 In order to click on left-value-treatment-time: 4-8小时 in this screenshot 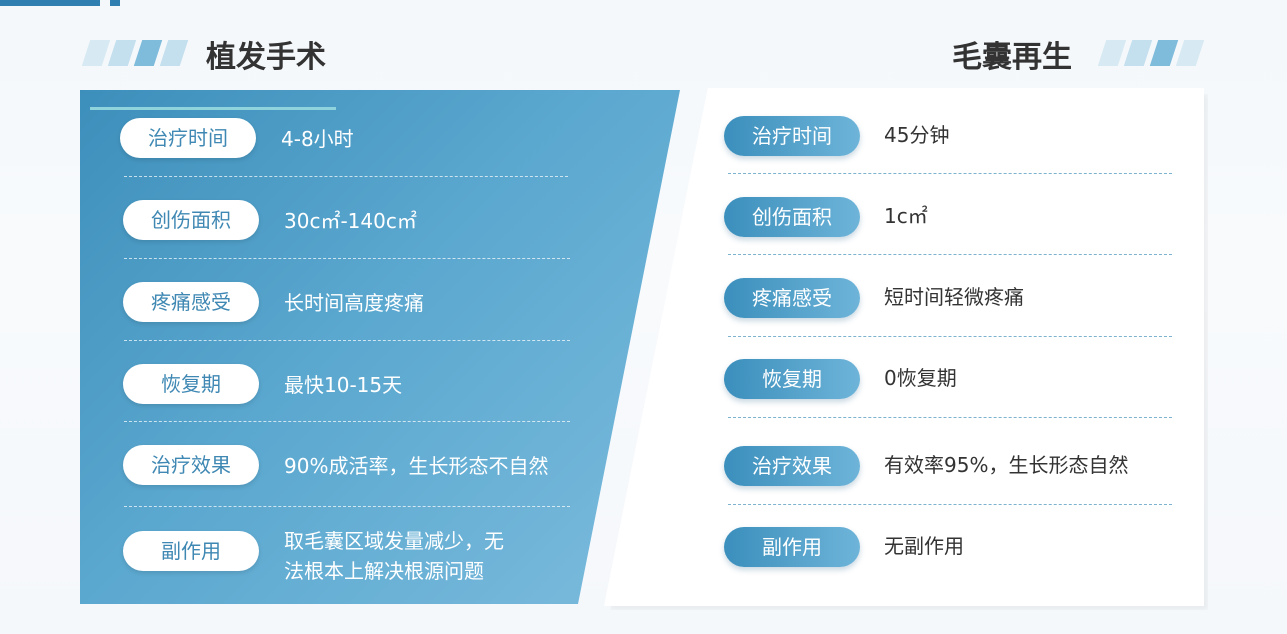, I will do `click(317, 139)`.